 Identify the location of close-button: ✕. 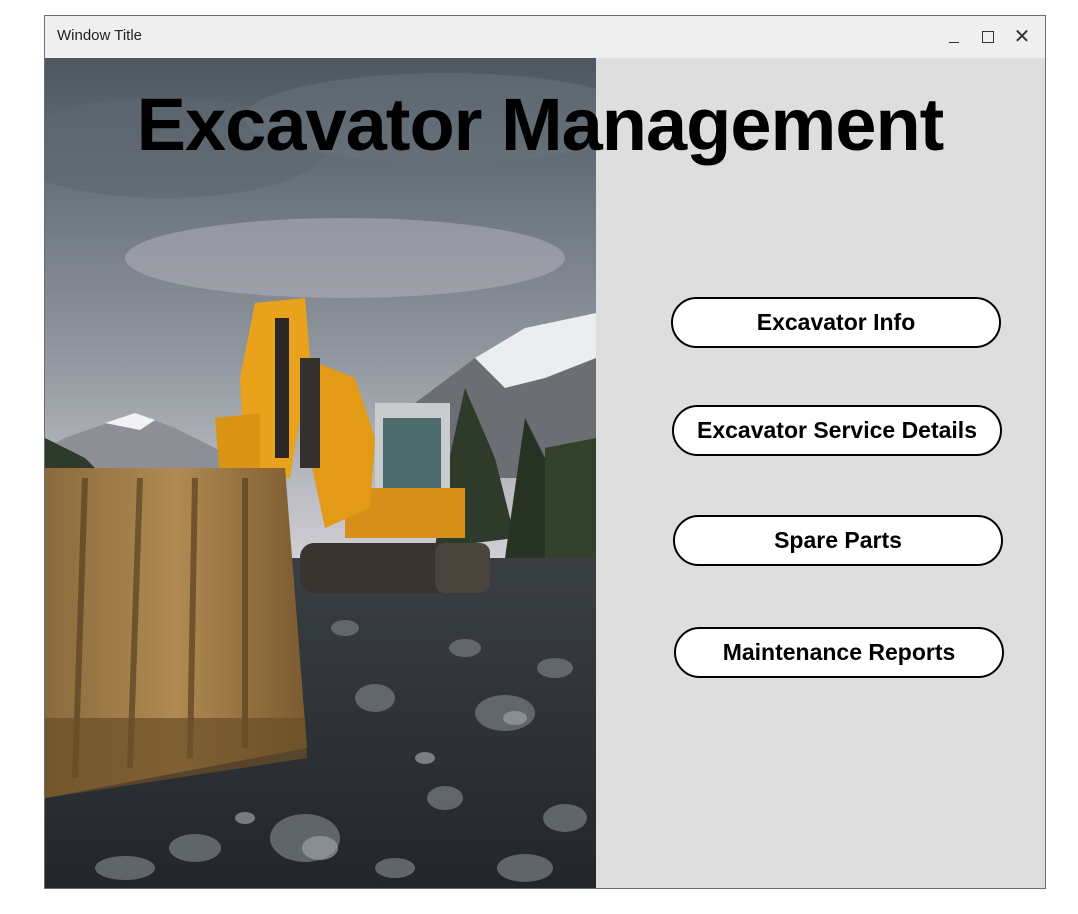
(1022, 37).